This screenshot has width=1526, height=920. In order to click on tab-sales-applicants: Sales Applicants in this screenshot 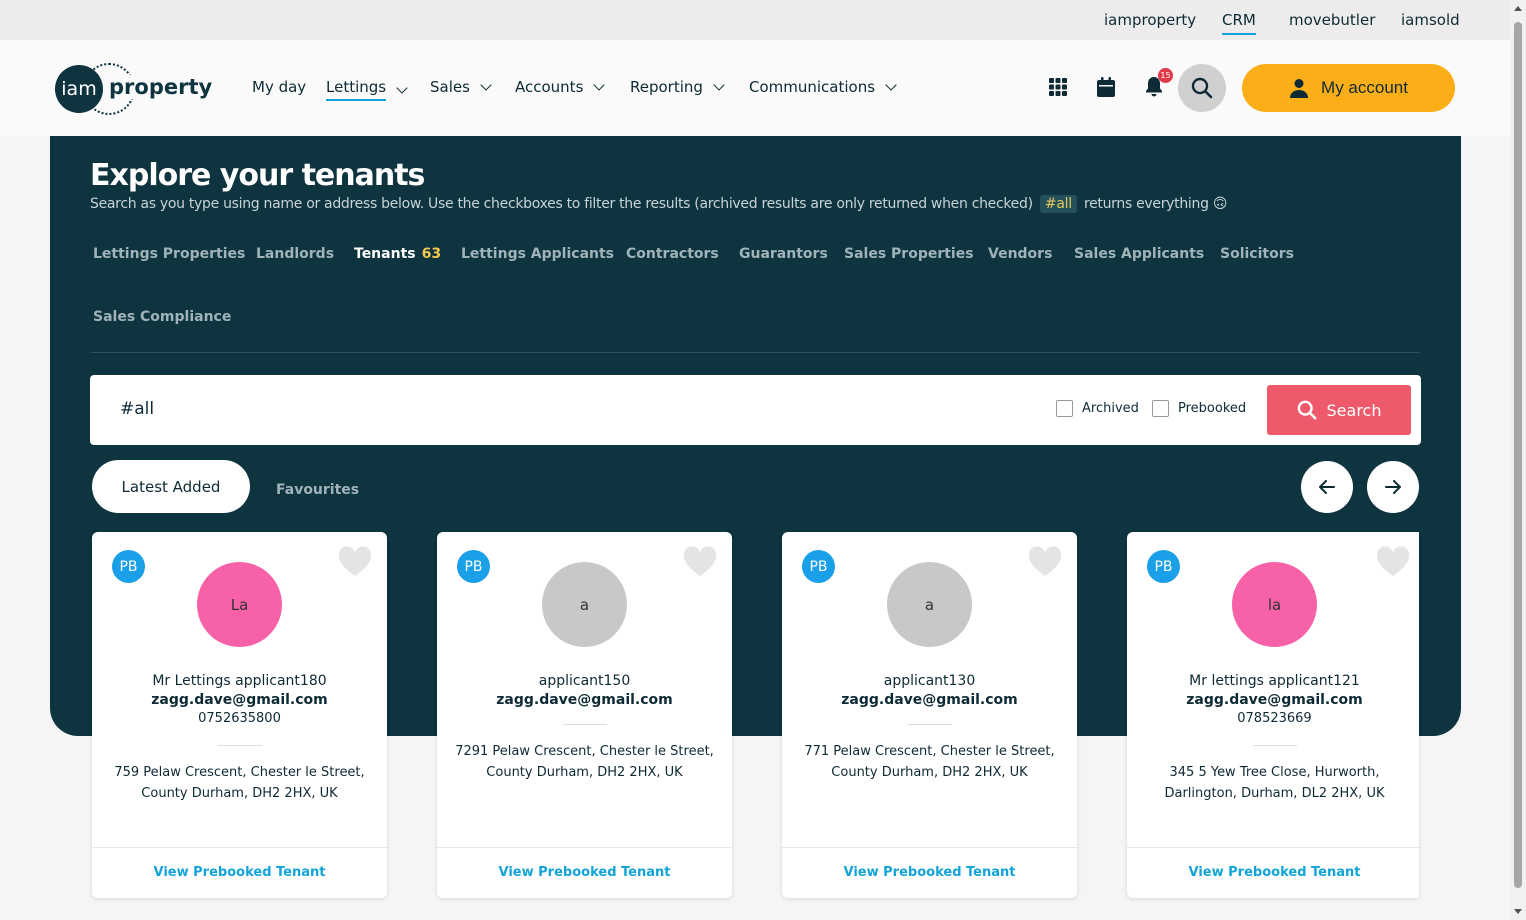, I will do `click(1139, 254)`.